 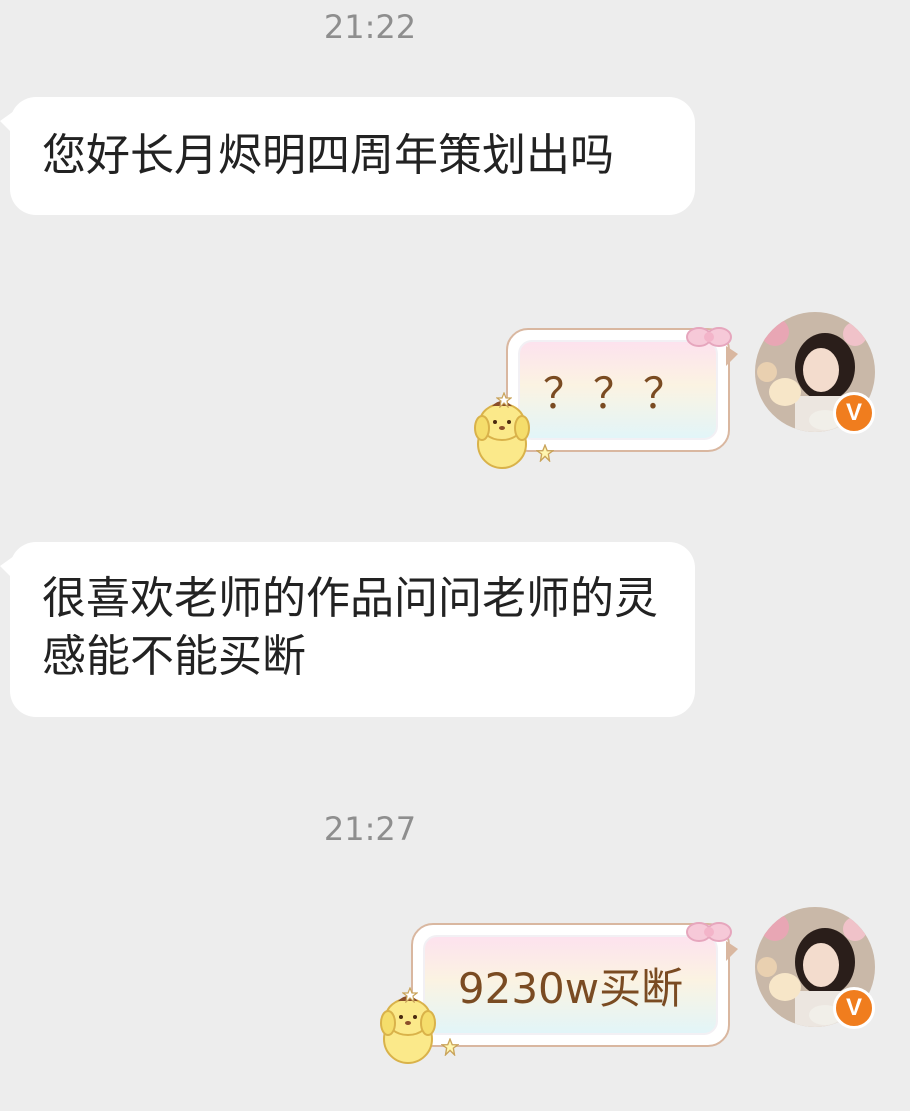 I want to click on message-text: ？？？, so click(x=618, y=390).